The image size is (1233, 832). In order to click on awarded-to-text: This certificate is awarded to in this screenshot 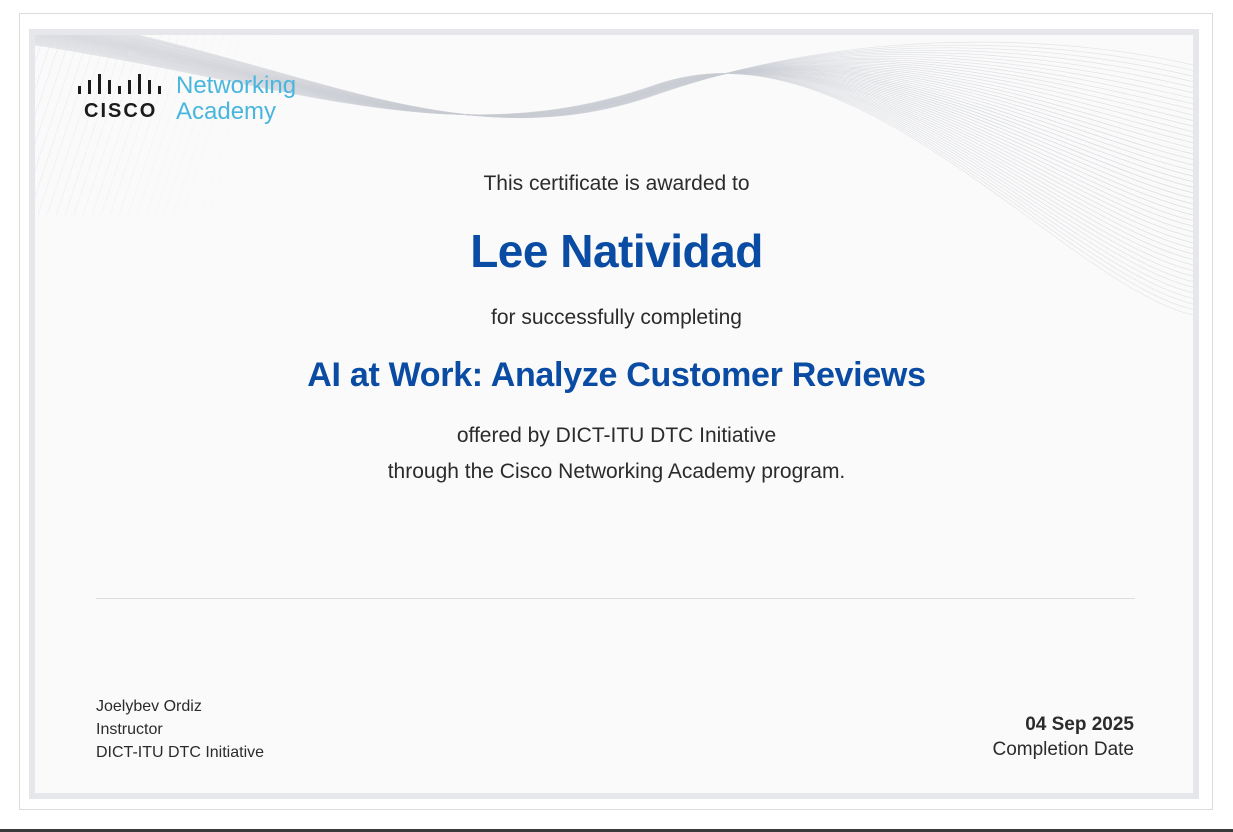, I will do `click(616, 183)`.